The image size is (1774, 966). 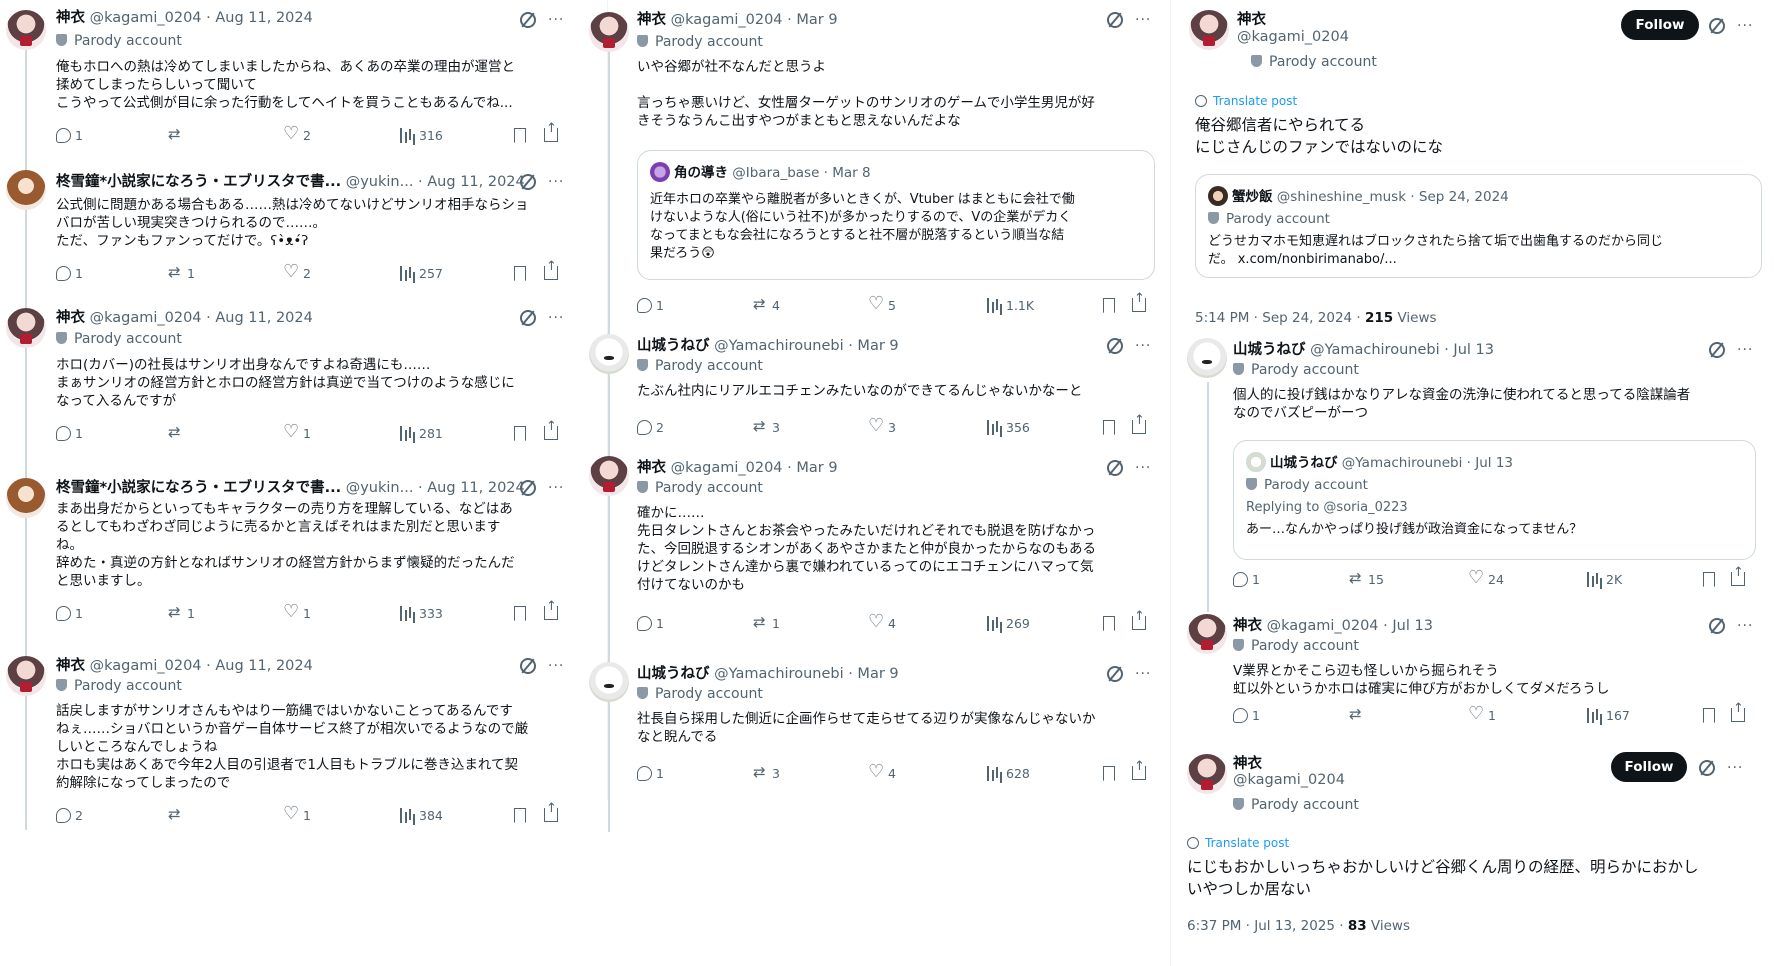 I want to click on views-button: 333, so click(x=421, y=613).